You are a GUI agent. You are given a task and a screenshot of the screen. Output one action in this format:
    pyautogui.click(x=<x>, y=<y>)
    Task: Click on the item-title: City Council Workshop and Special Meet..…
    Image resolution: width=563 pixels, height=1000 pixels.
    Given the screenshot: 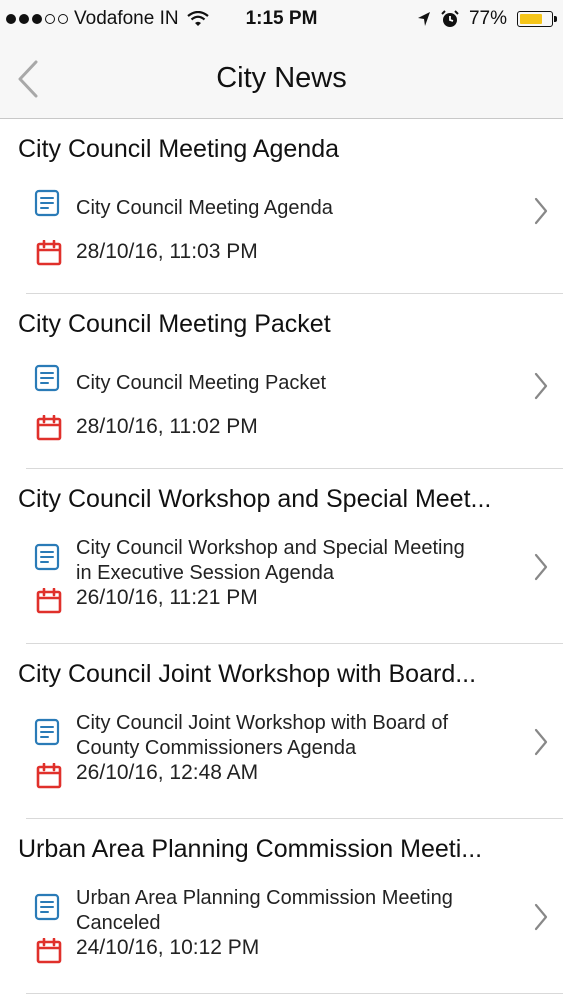 What is the action you would take?
    pyautogui.click(x=255, y=499)
    